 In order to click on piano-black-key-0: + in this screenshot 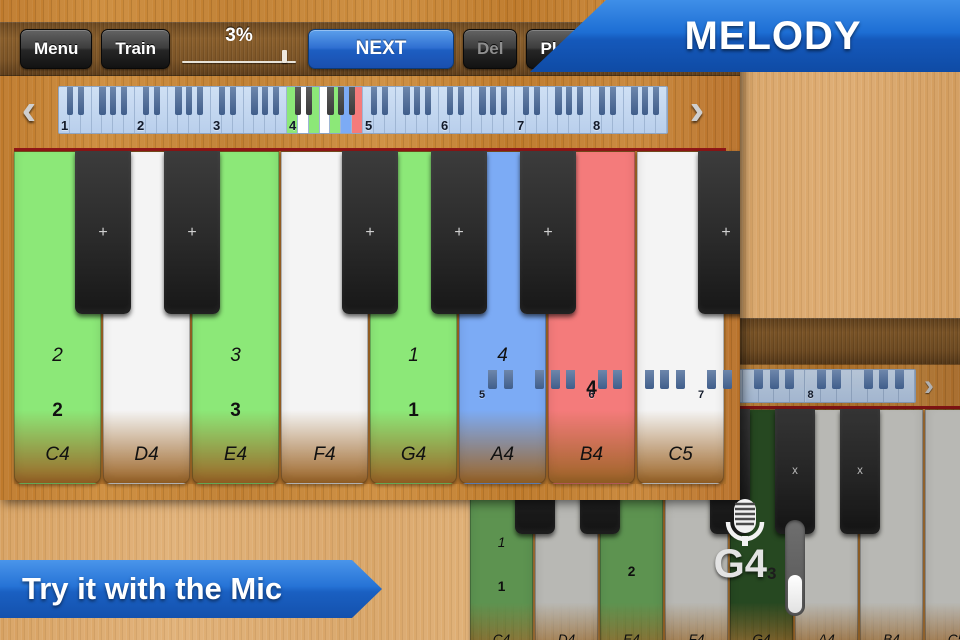, I will do `click(103, 233)`.